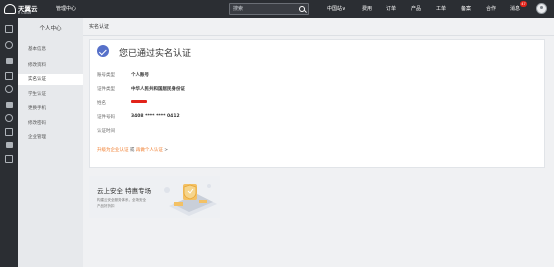 This screenshot has height=267, width=554. What do you see at coordinates (302, 9) in the screenshot?
I see `search-icon` at bounding box center [302, 9].